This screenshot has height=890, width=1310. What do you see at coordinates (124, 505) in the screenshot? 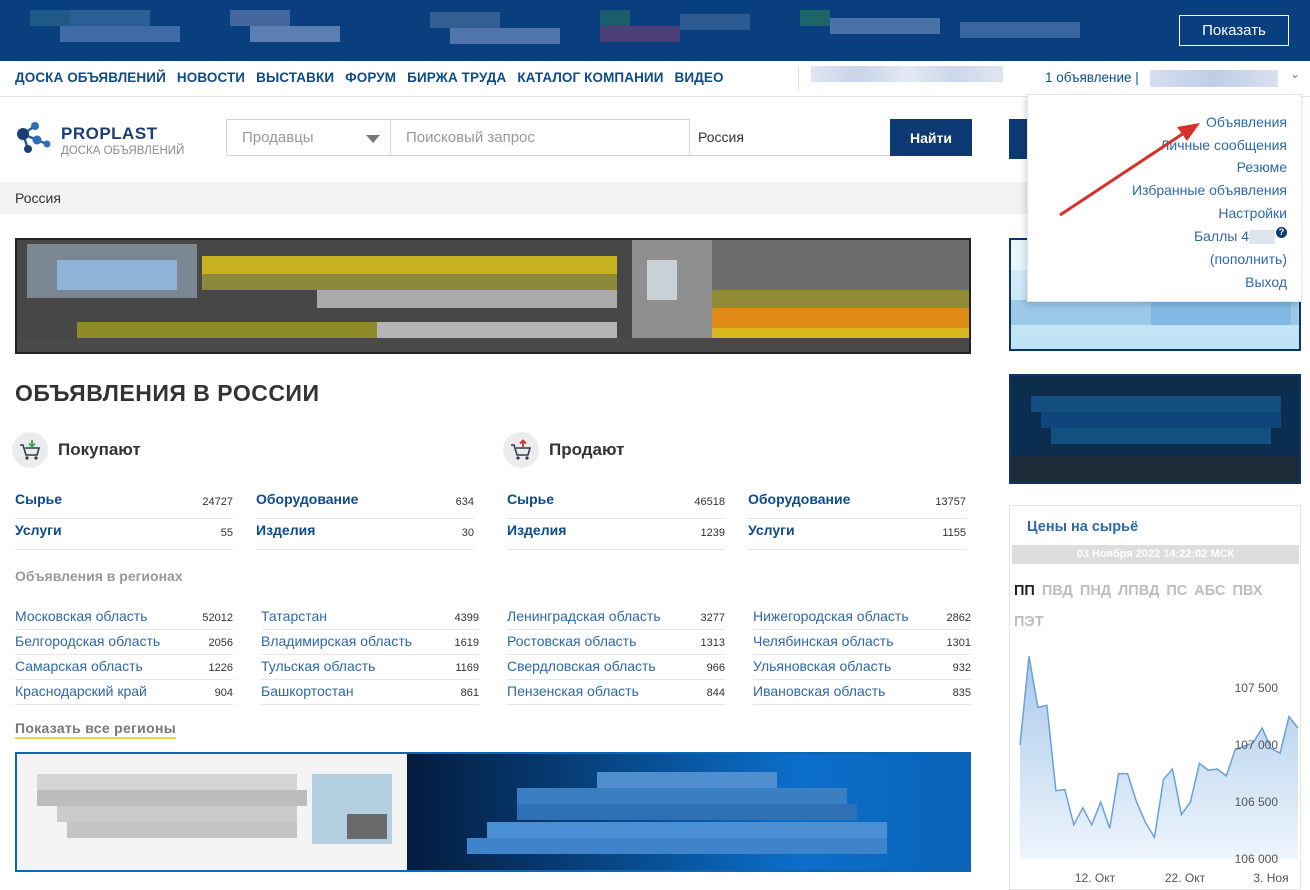
I see `buy-category-raw: Сырье 24727` at bounding box center [124, 505].